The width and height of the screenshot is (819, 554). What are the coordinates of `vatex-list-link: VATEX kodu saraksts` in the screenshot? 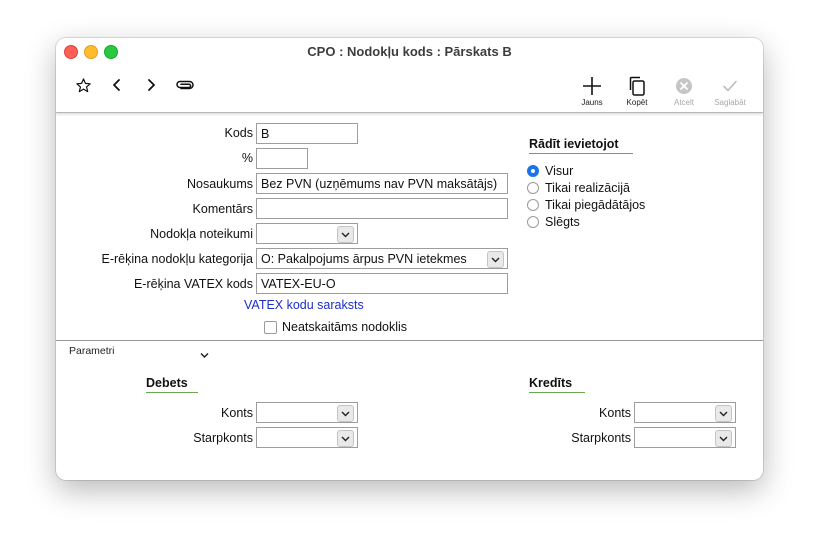 It's located at (304, 305).